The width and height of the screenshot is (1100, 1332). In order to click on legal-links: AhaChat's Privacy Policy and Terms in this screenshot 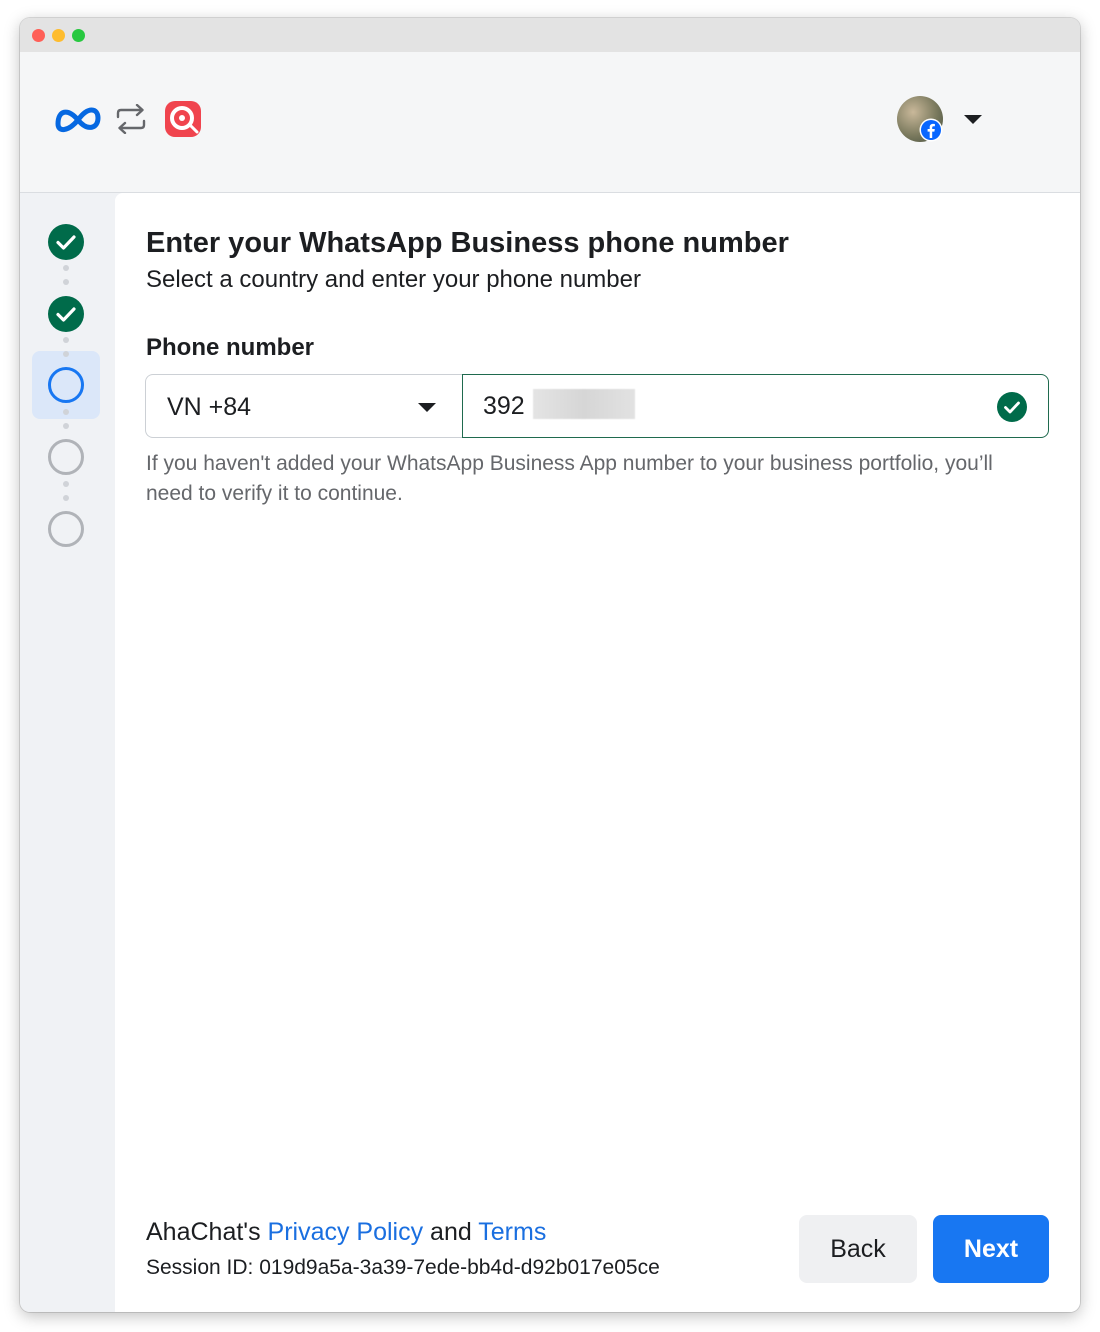, I will do `click(346, 1232)`.